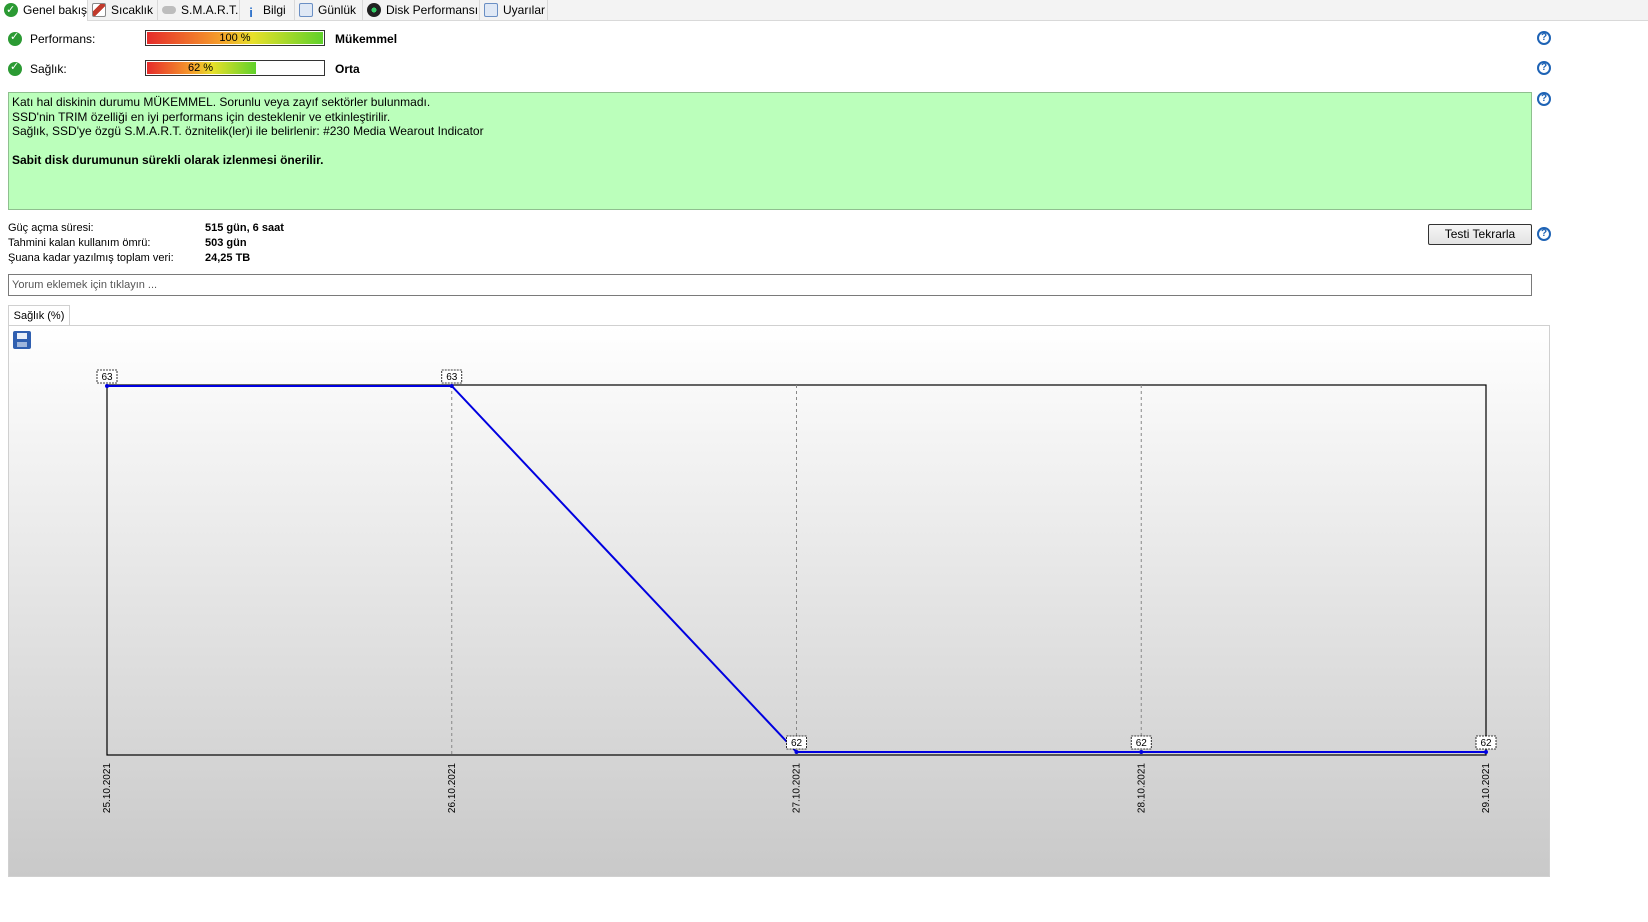  Describe the element at coordinates (1486, 788) in the screenshot. I see `x-tick-label: 29.10.2021` at that location.